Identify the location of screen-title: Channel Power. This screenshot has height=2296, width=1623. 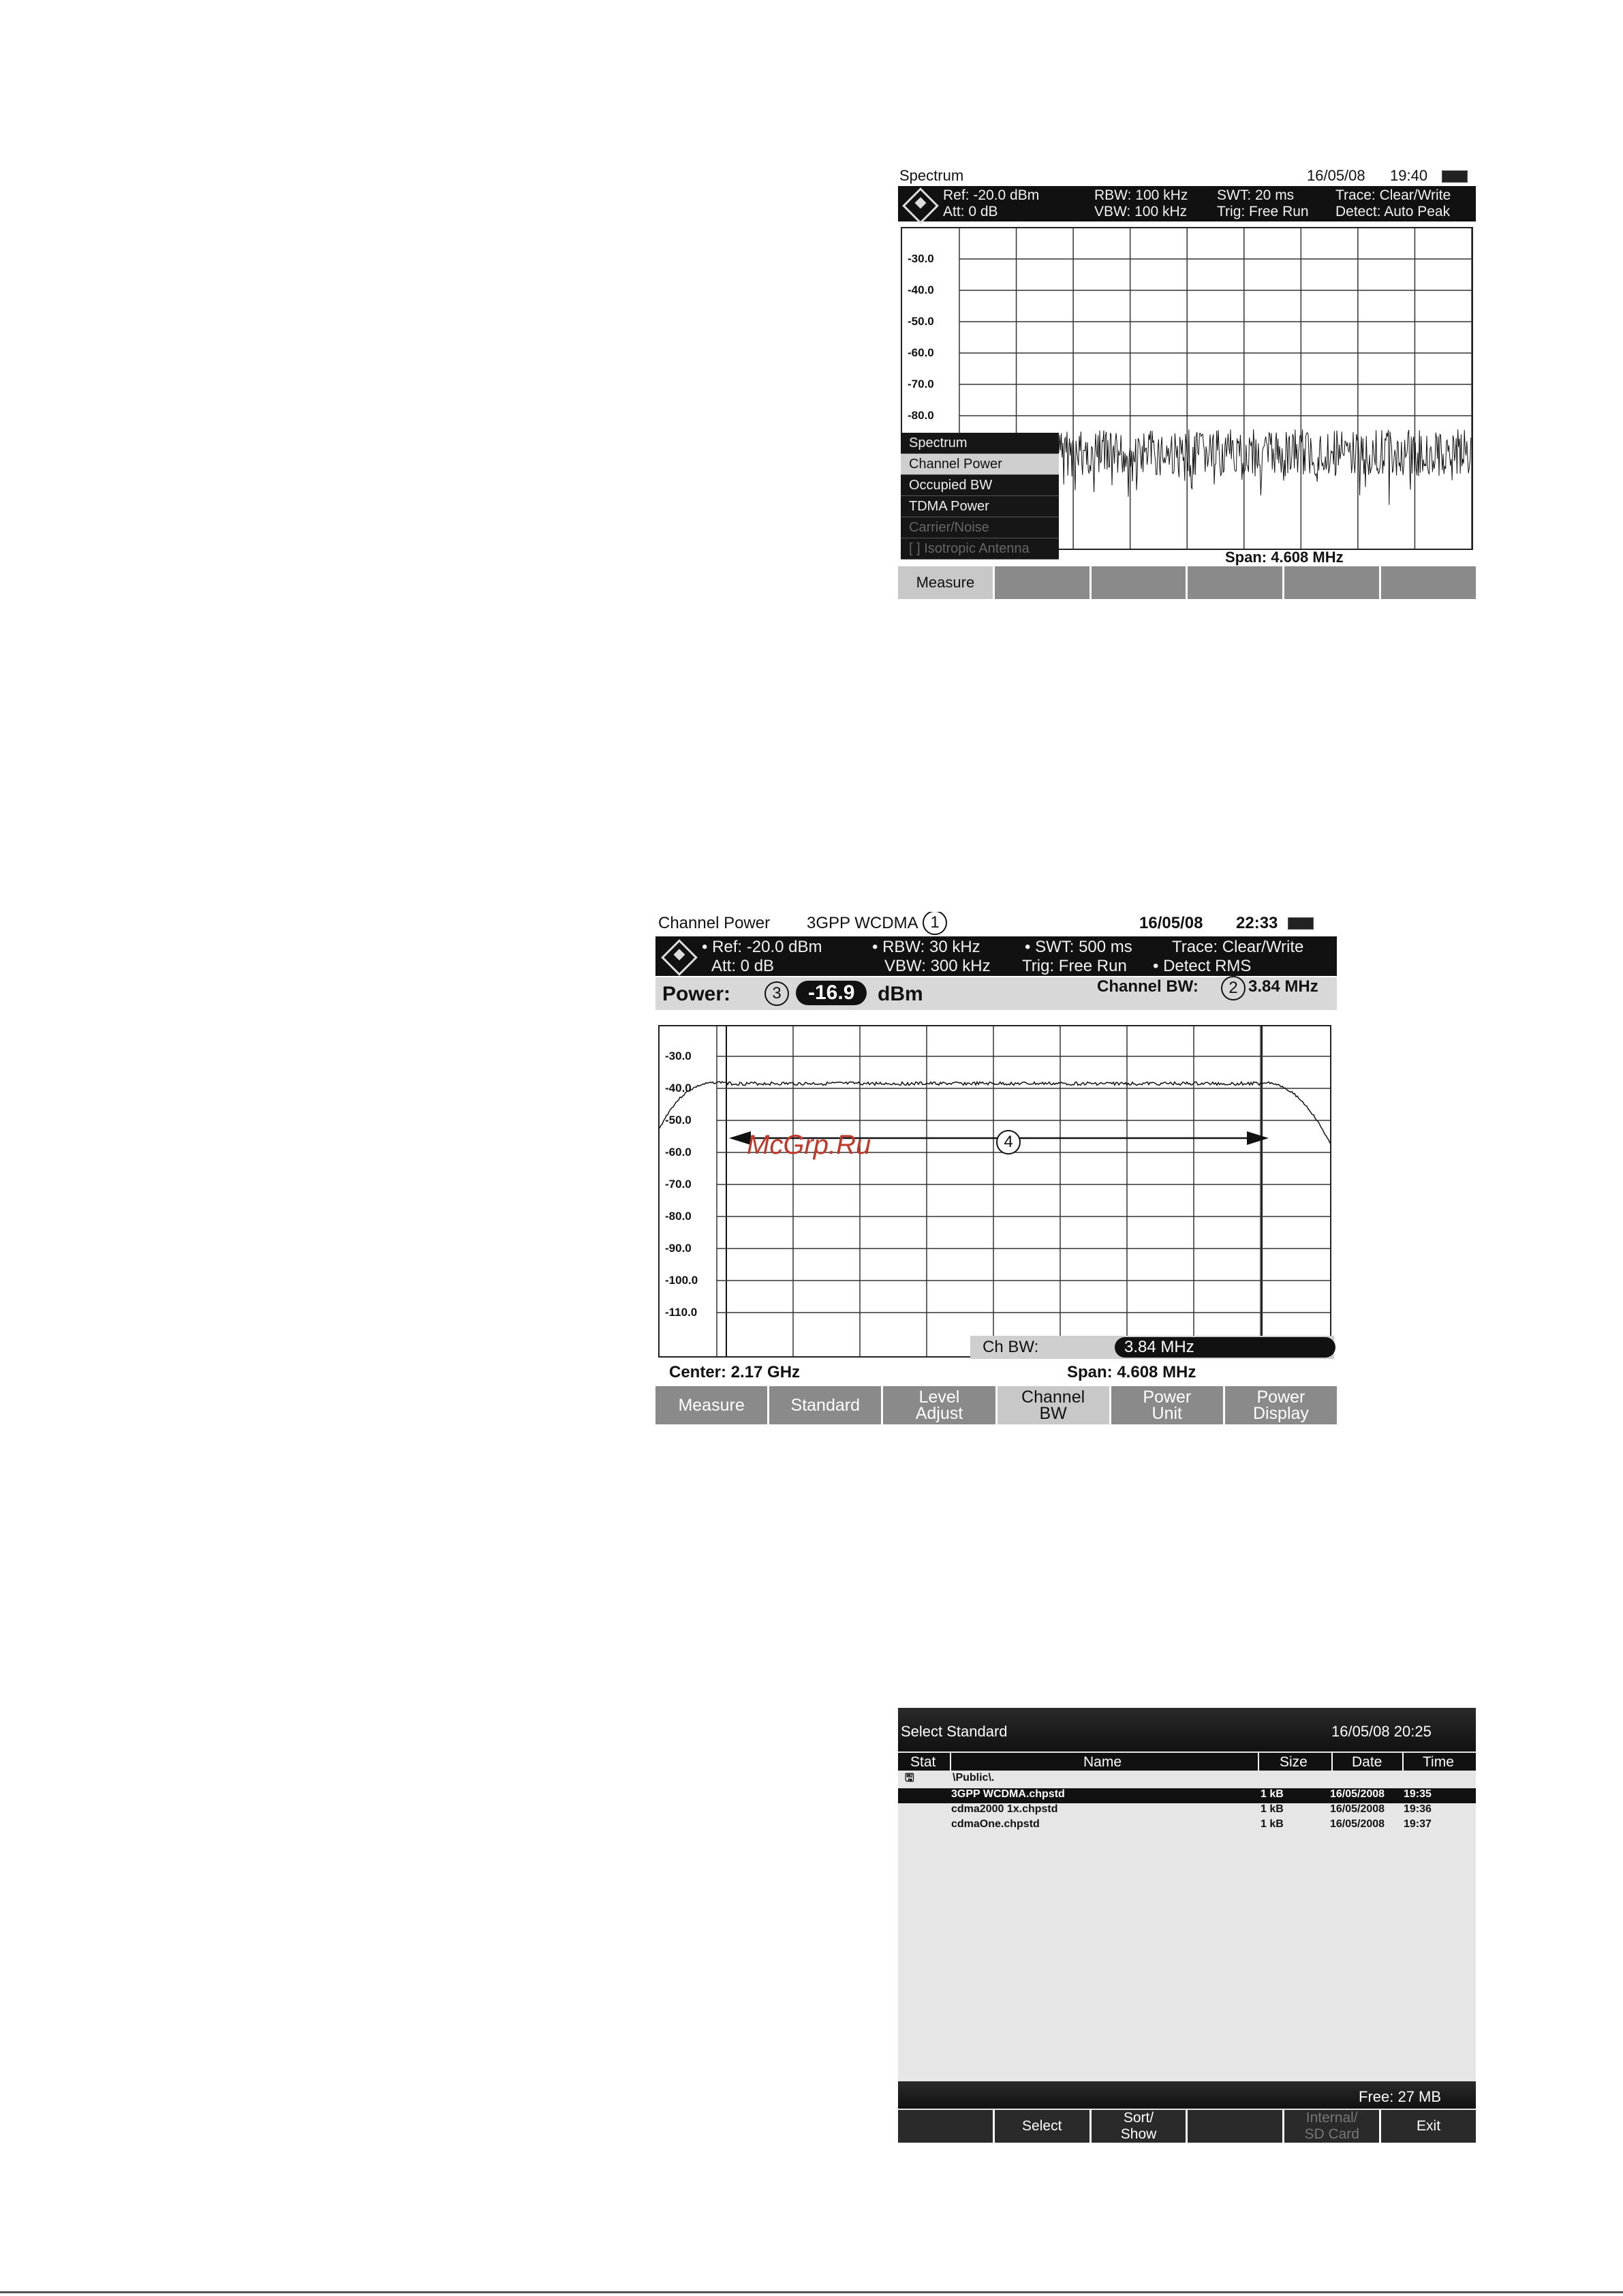
(714, 923).